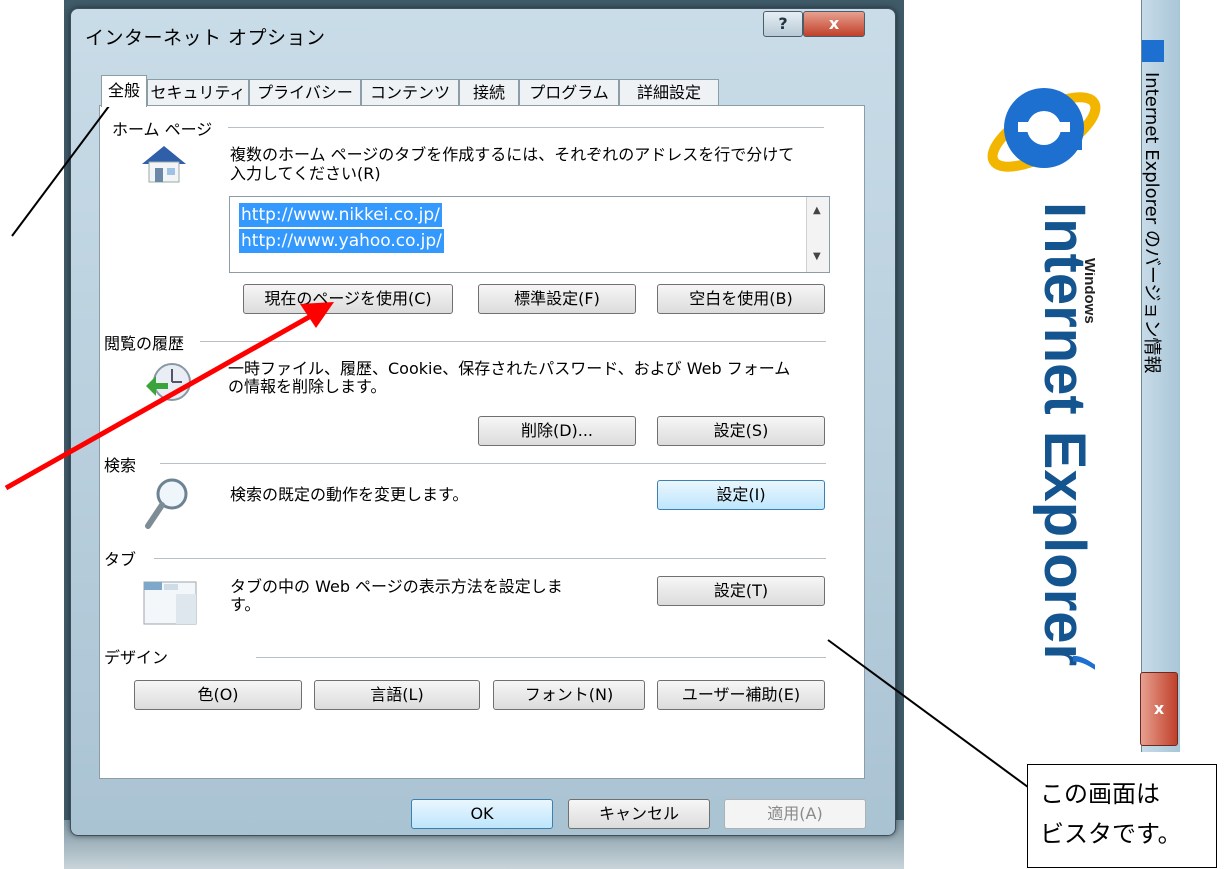 The height and width of the screenshot is (869, 1231). I want to click on callout-box: この画面は ビスタです。, so click(1122, 816).